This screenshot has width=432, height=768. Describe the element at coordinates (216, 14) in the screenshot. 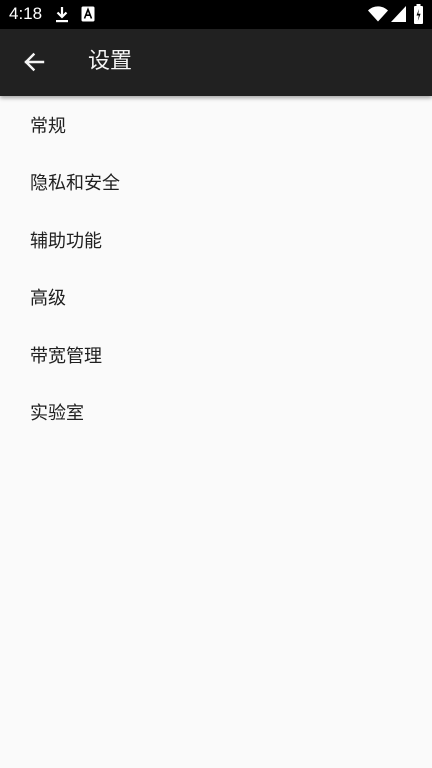

I see `status-bar: 4:18` at that location.